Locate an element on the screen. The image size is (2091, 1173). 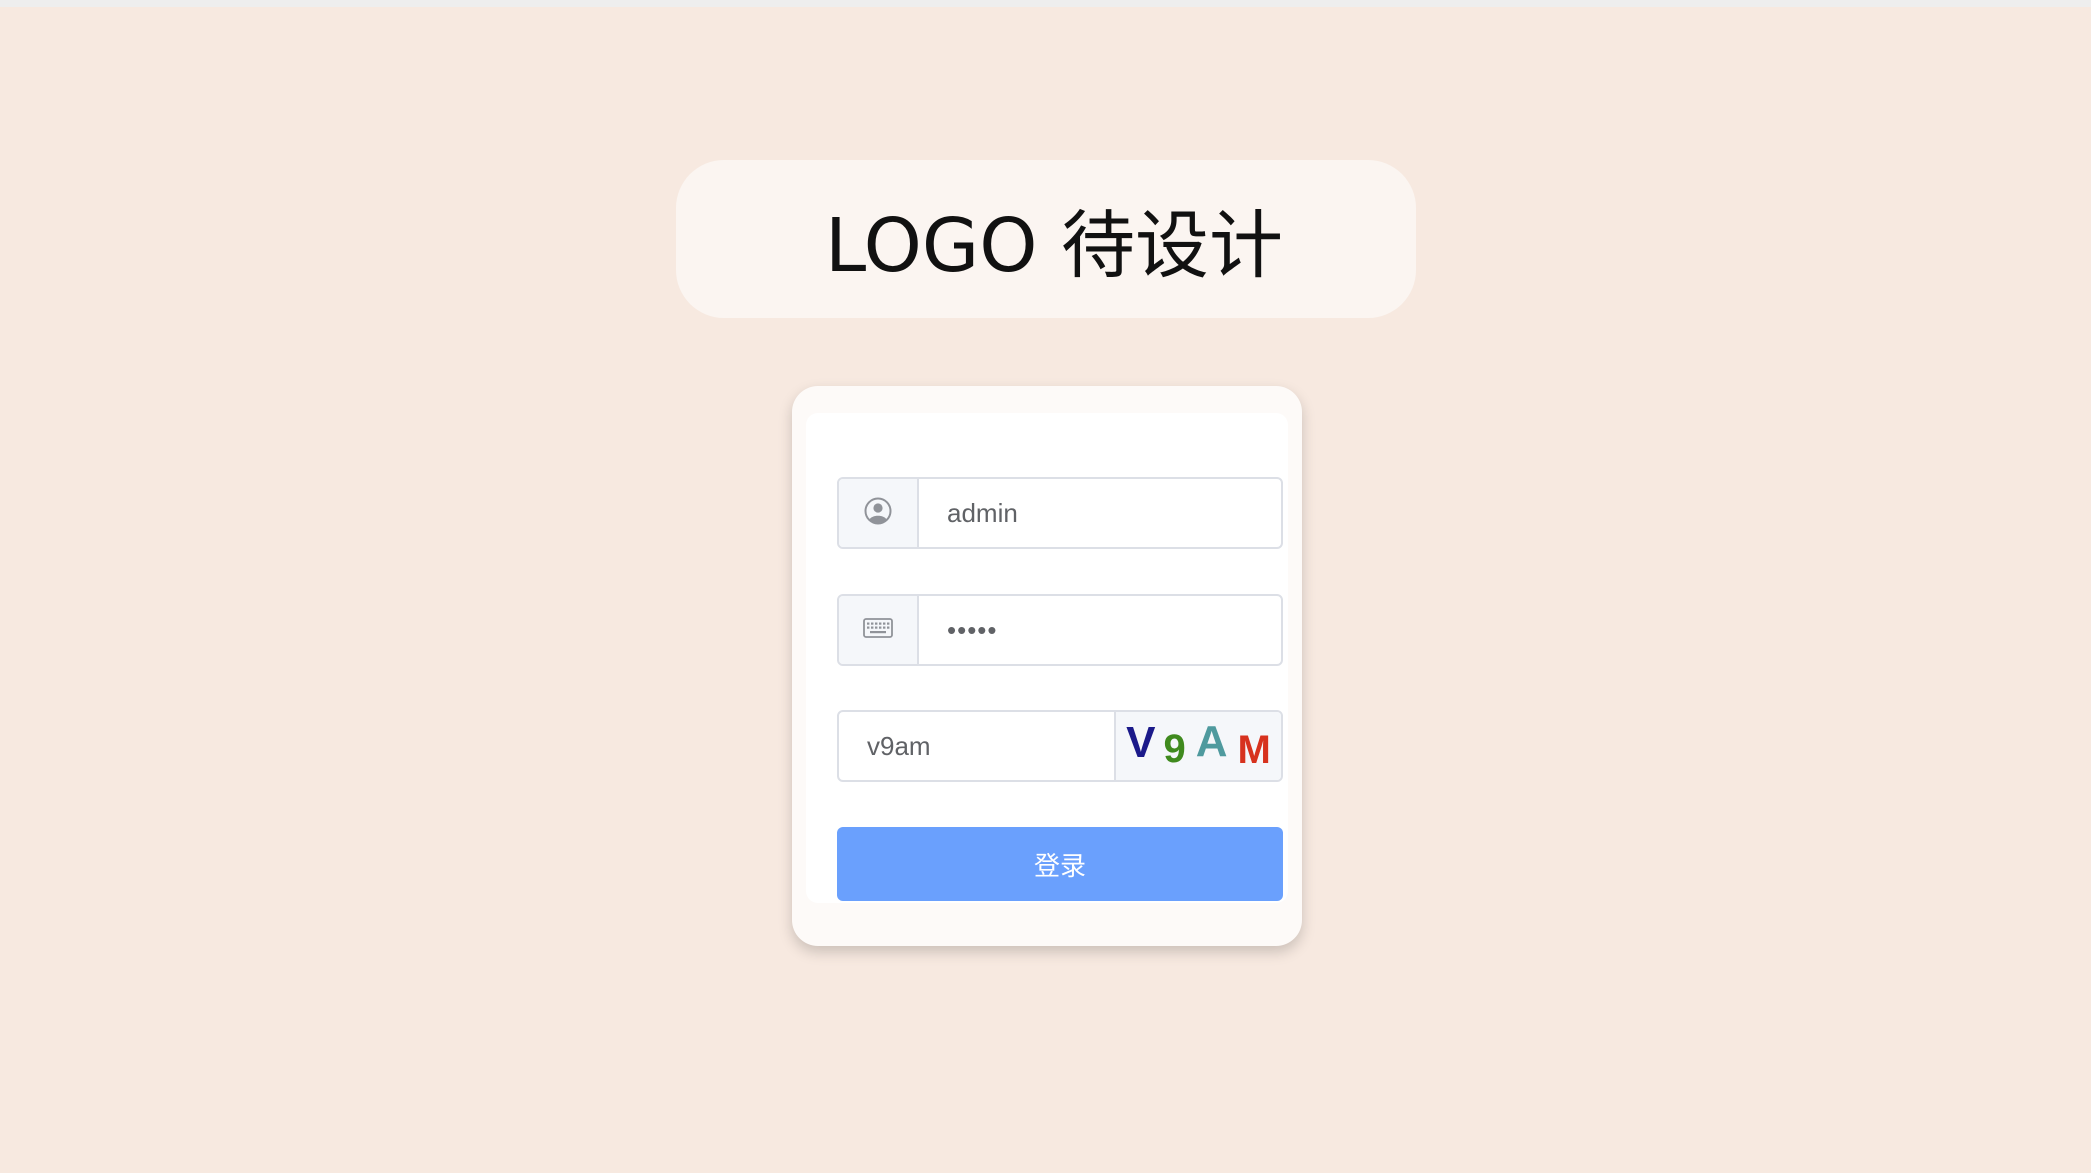
username-input is located at coordinates (1100, 513).